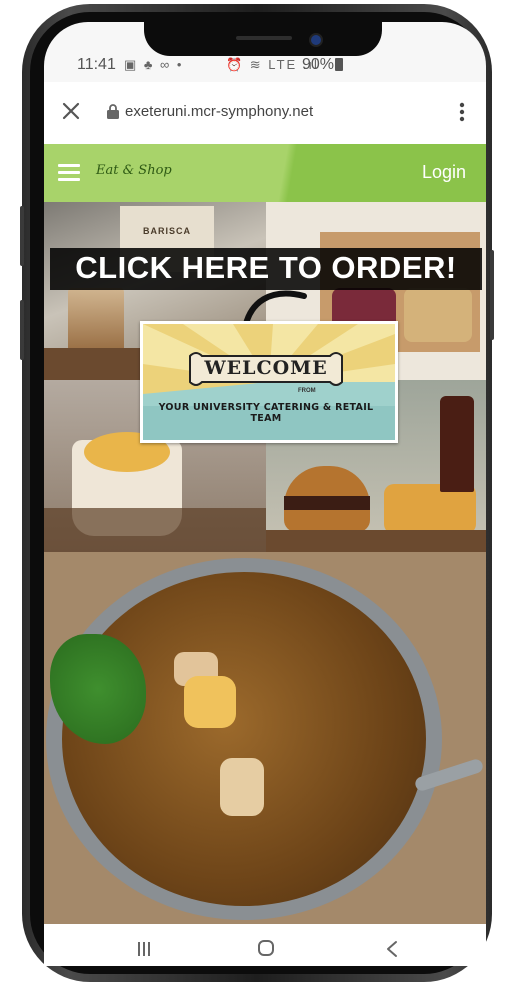 This screenshot has width=508, height=985. I want to click on grain-salad, so click(438, 315).